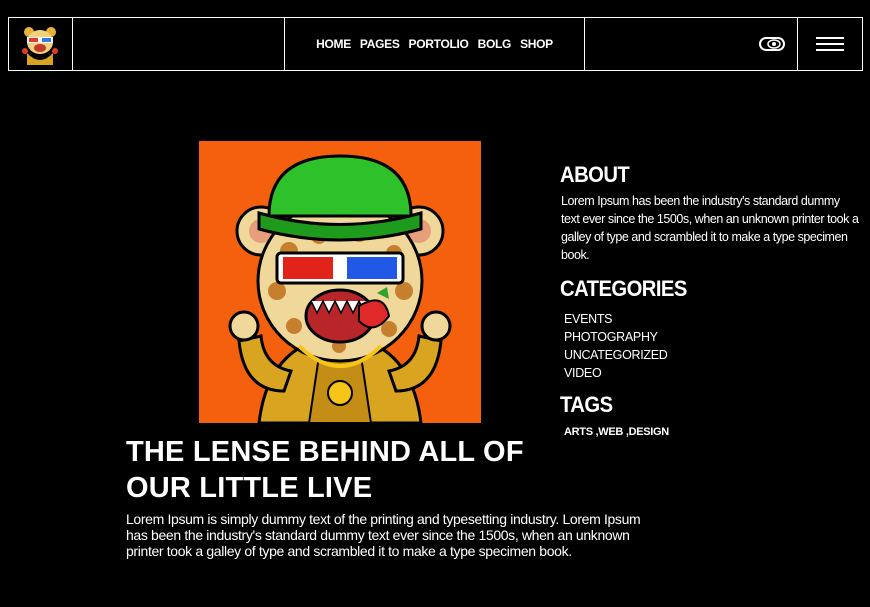 This screenshot has height=607, width=870. Describe the element at coordinates (325, 452) in the screenshot. I see `page-title-line-1: THE LENSE BEHIND ALL OF` at that location.